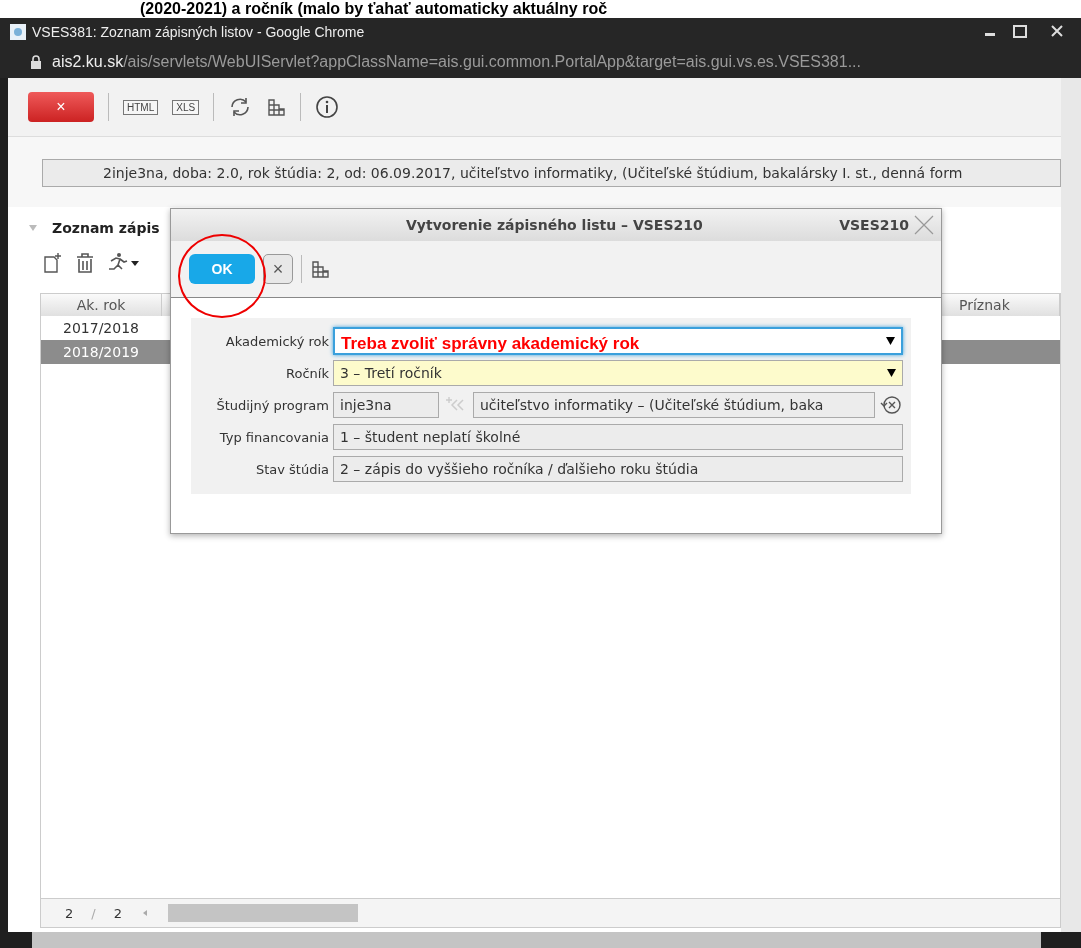 The width and height of the screenshot is (1081, 948). I want to click on info-icon, so click(327, 107).